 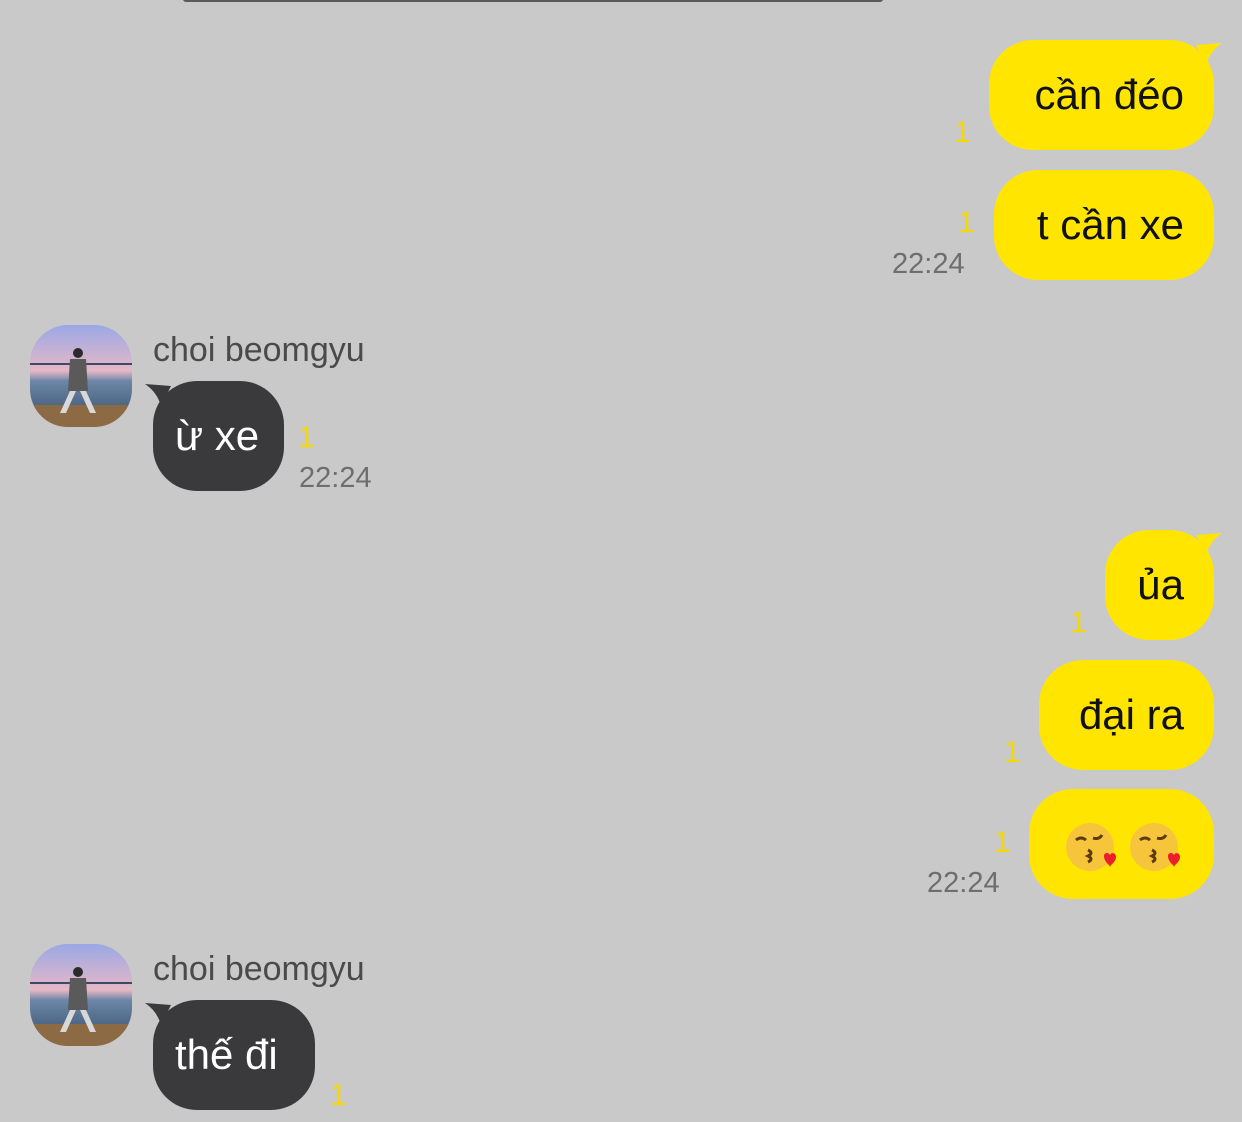 What do you see at coordinates (1121, 844) in the screenshot?
I see `my-message-bubble` at bounding box center [1121, 844].